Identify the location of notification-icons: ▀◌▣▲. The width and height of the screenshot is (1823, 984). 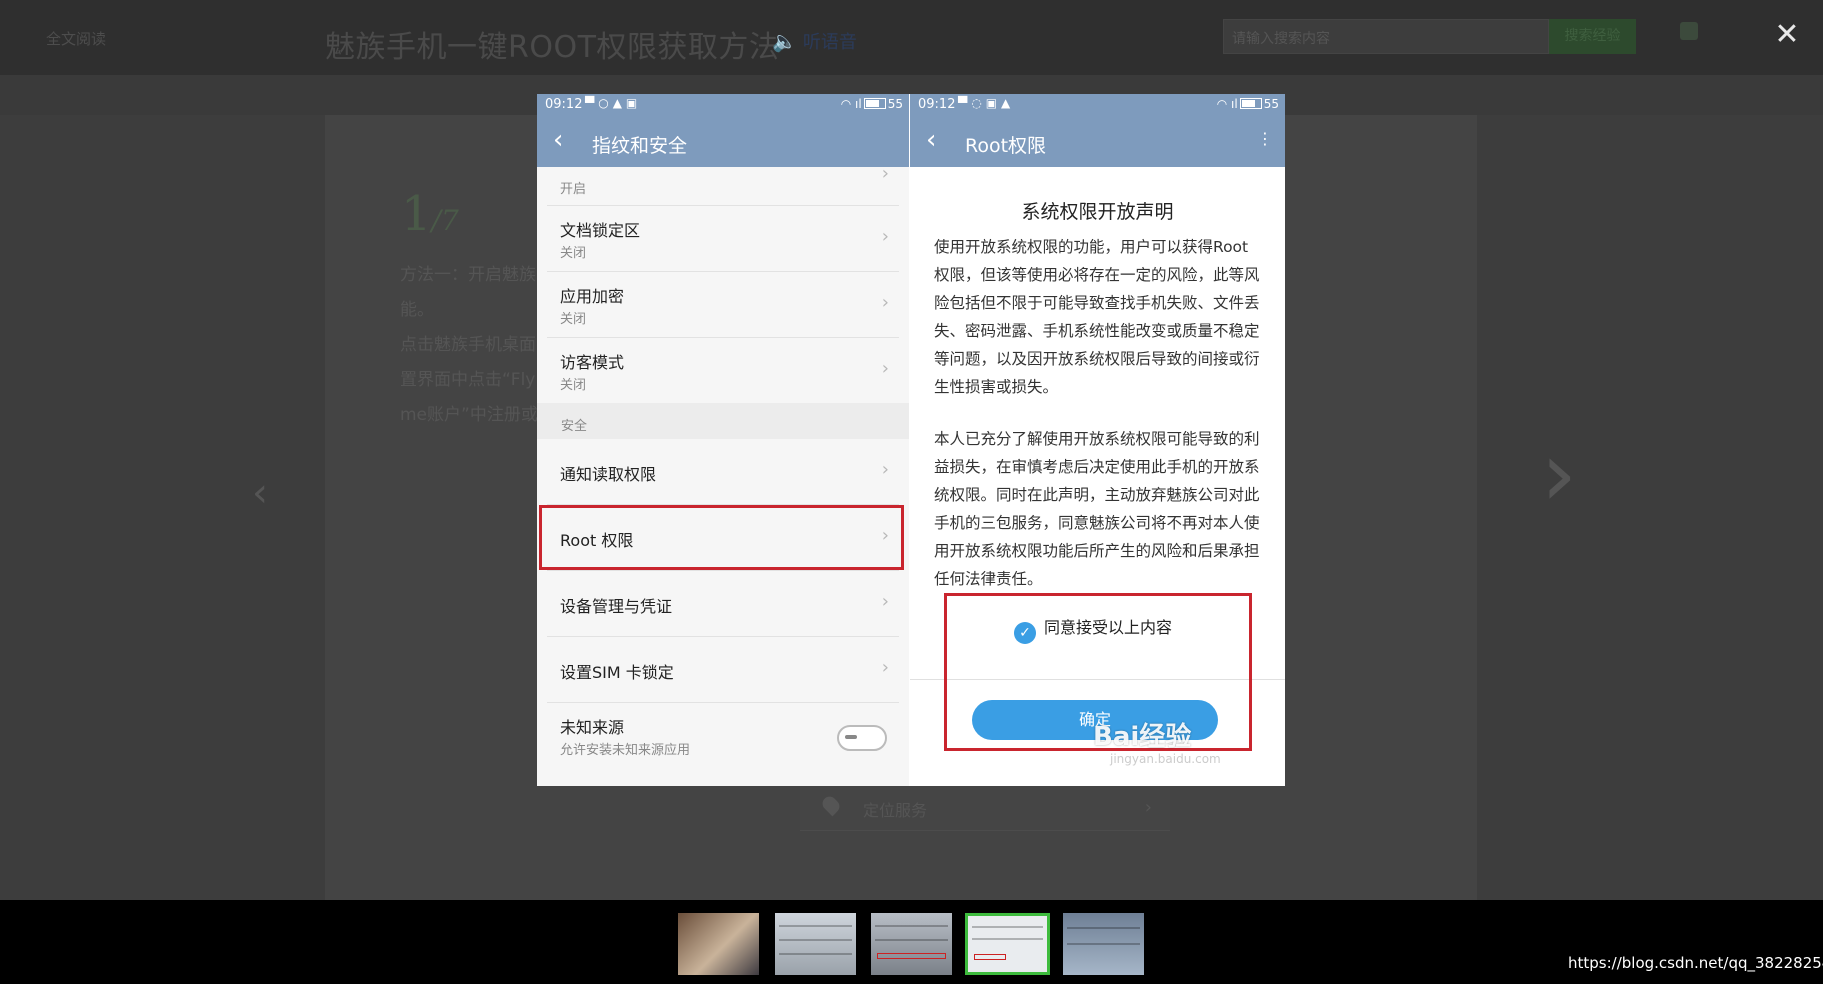
(986, 103).